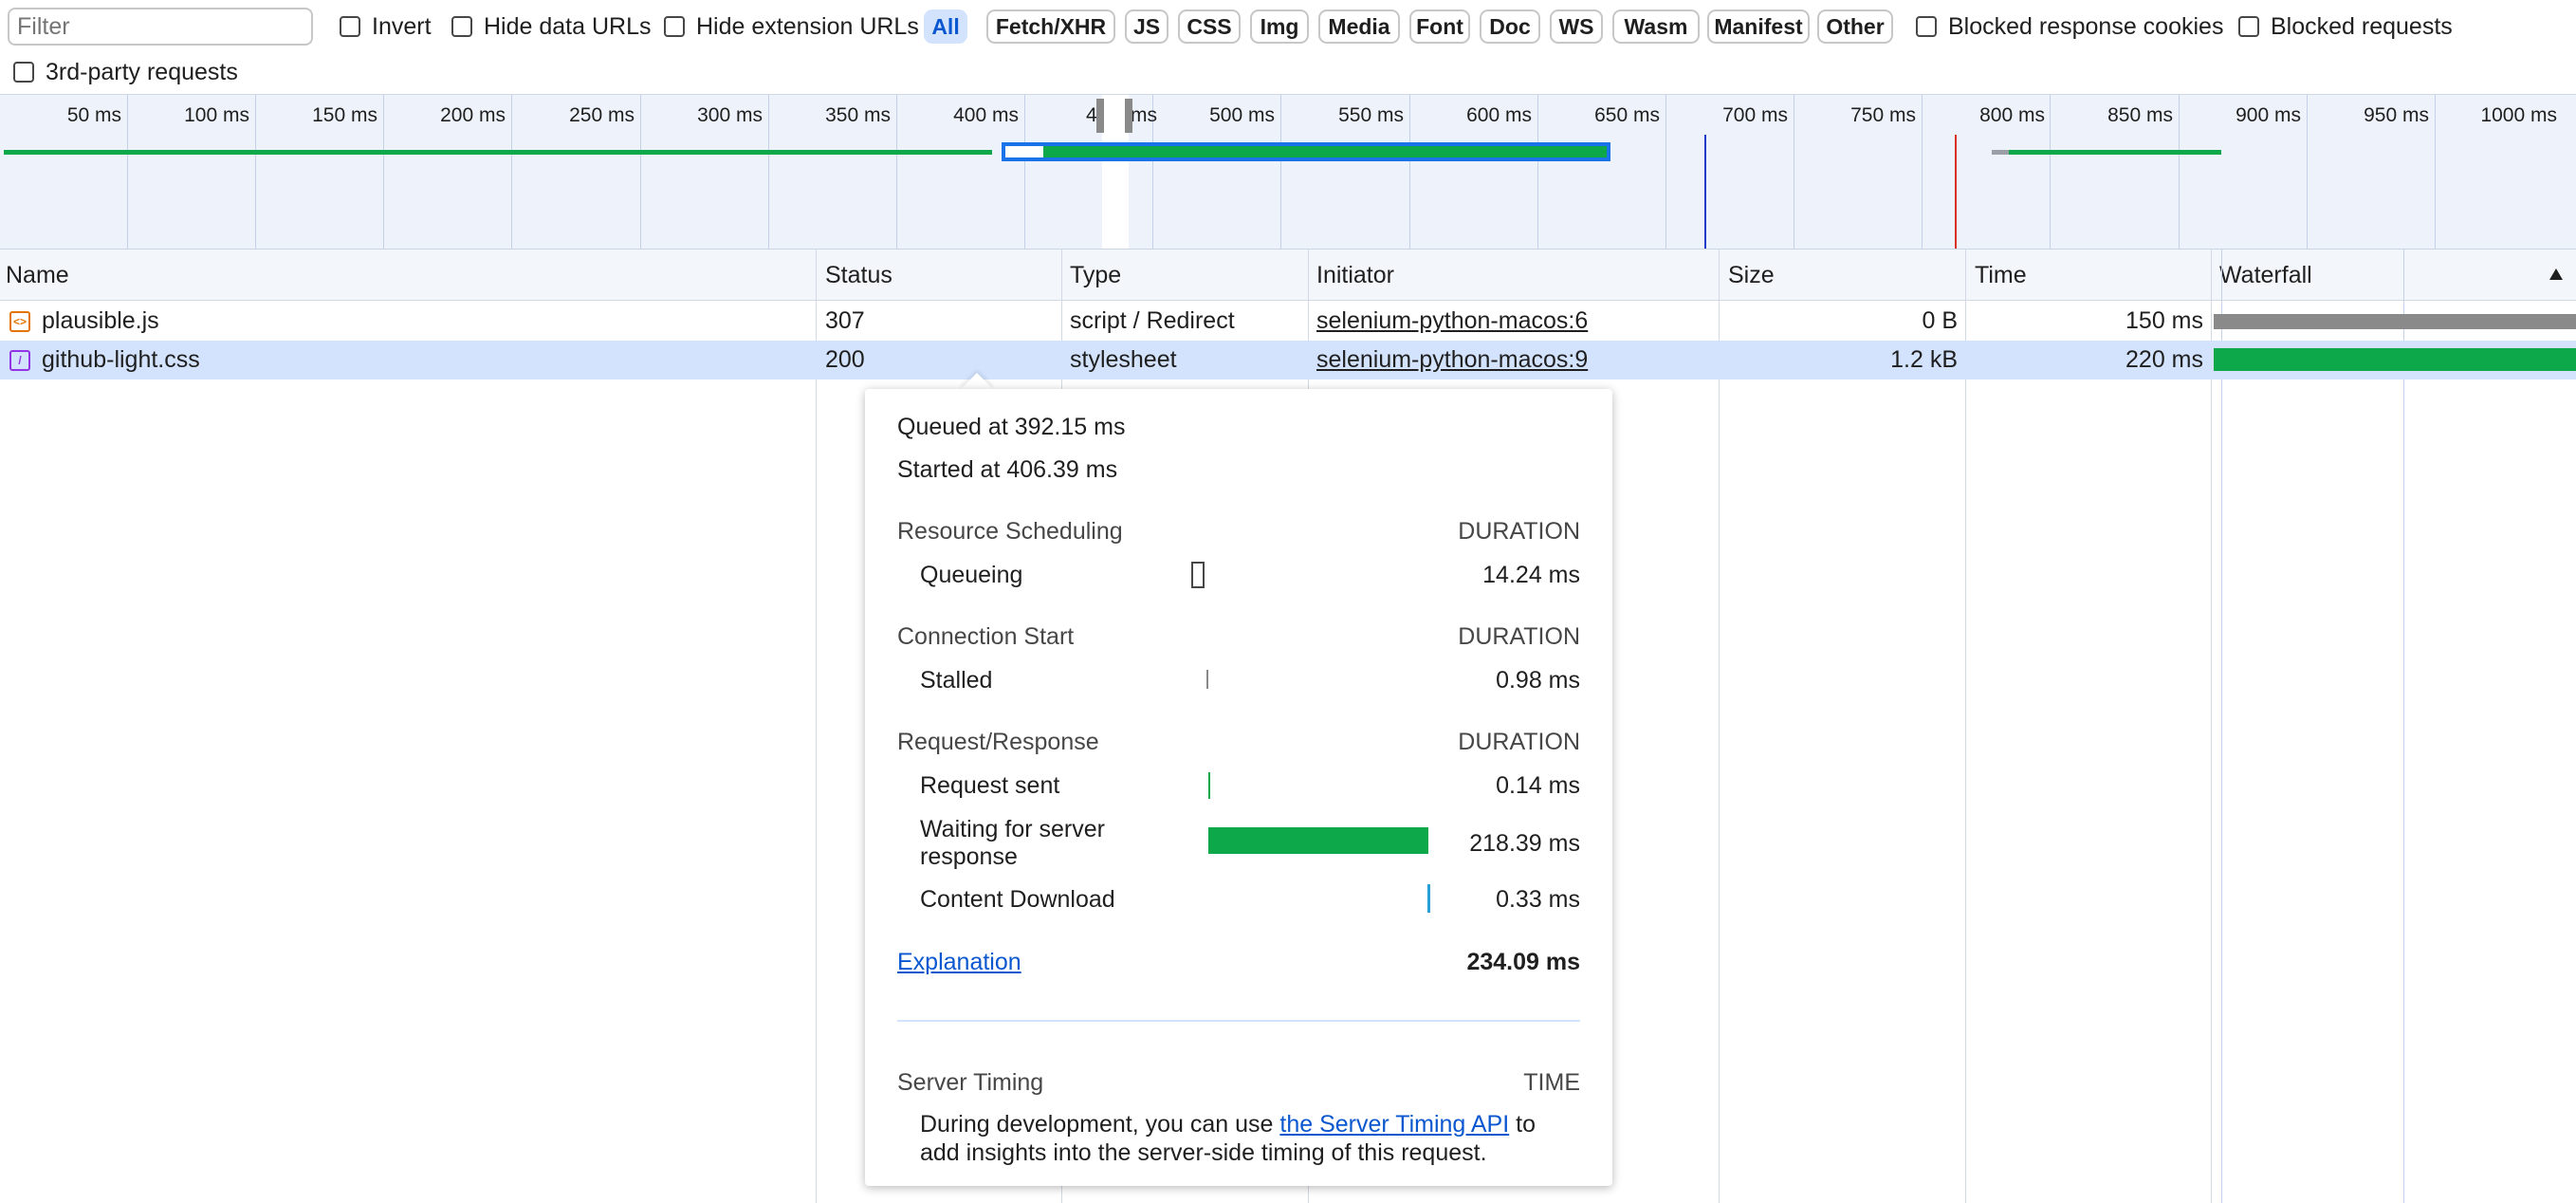 This screenshot has height=1203, width=2576. Describe the element at coordinates (1007, 469) in the screenshot. I see `started-at: Started at 406.39 ms` at that location.